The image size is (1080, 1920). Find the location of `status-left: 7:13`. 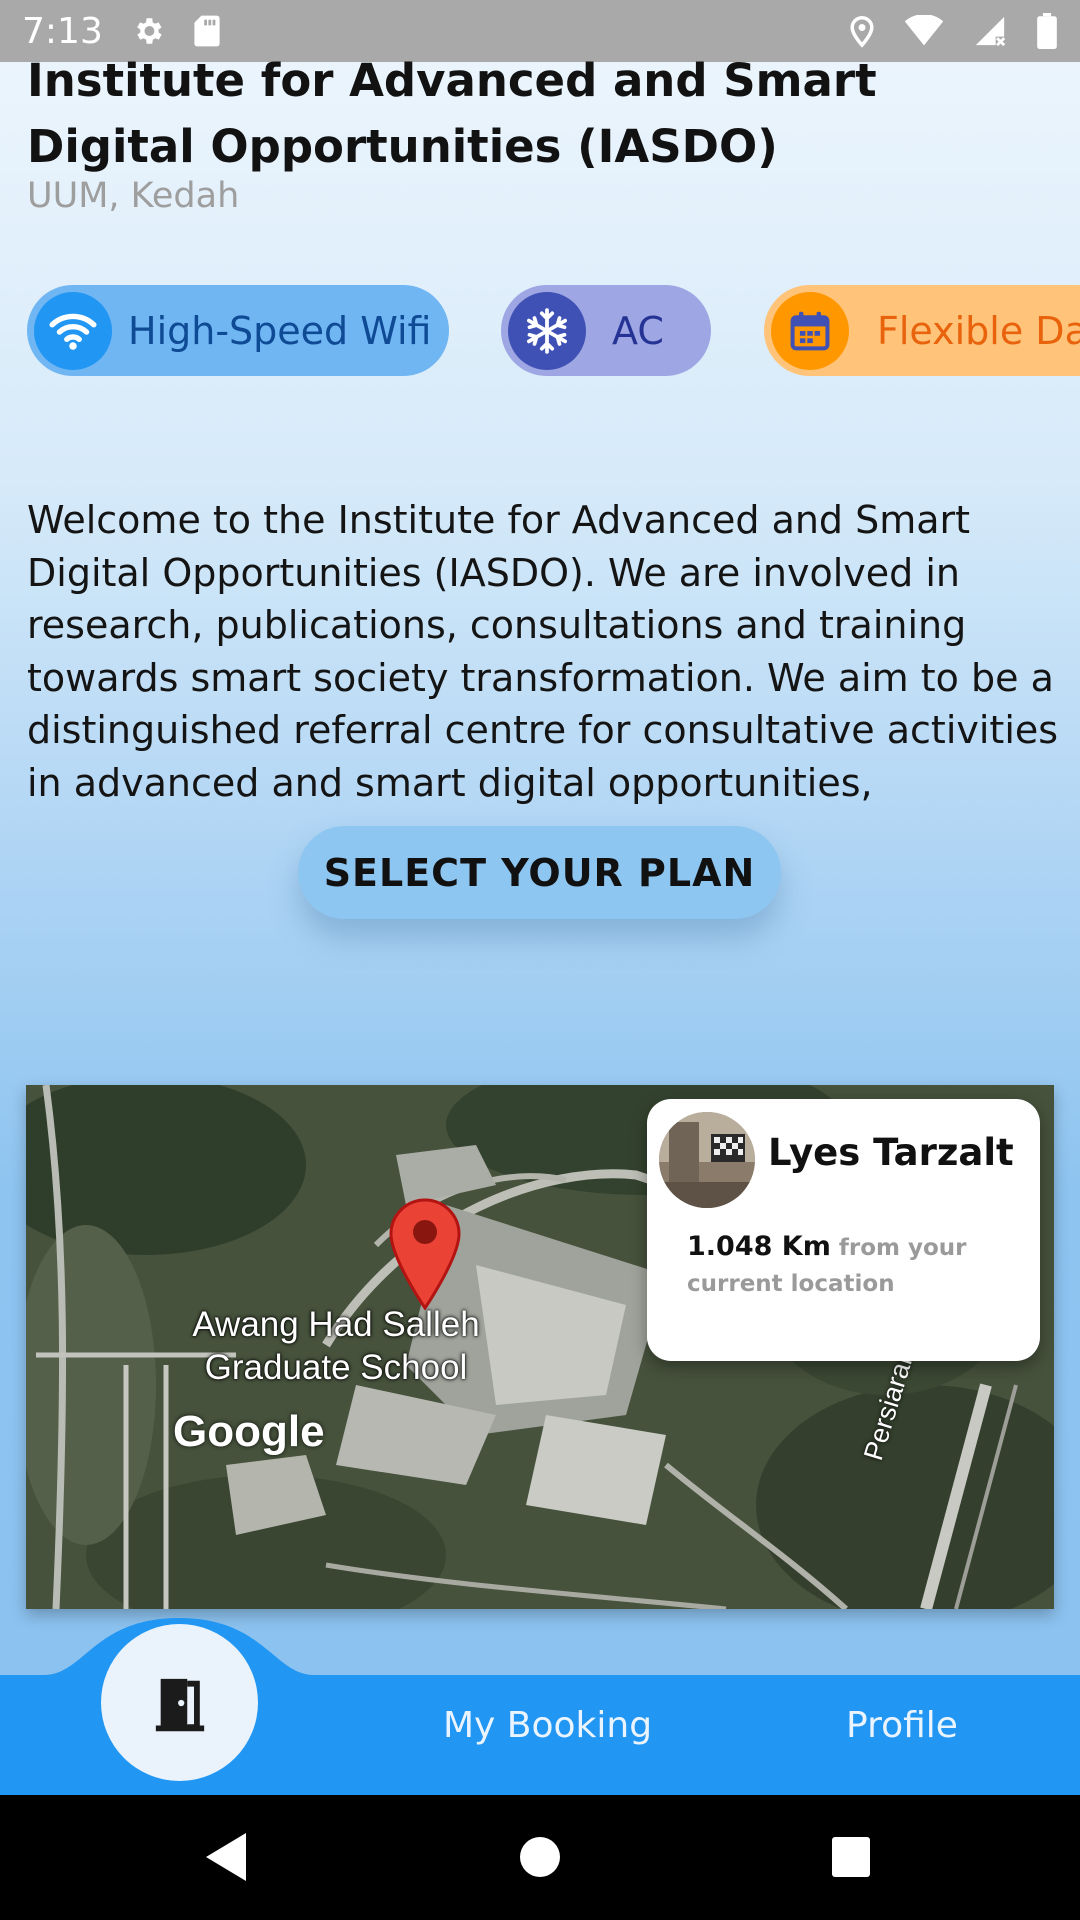

status-left: 7:13 is located at coordinates (121, 31).